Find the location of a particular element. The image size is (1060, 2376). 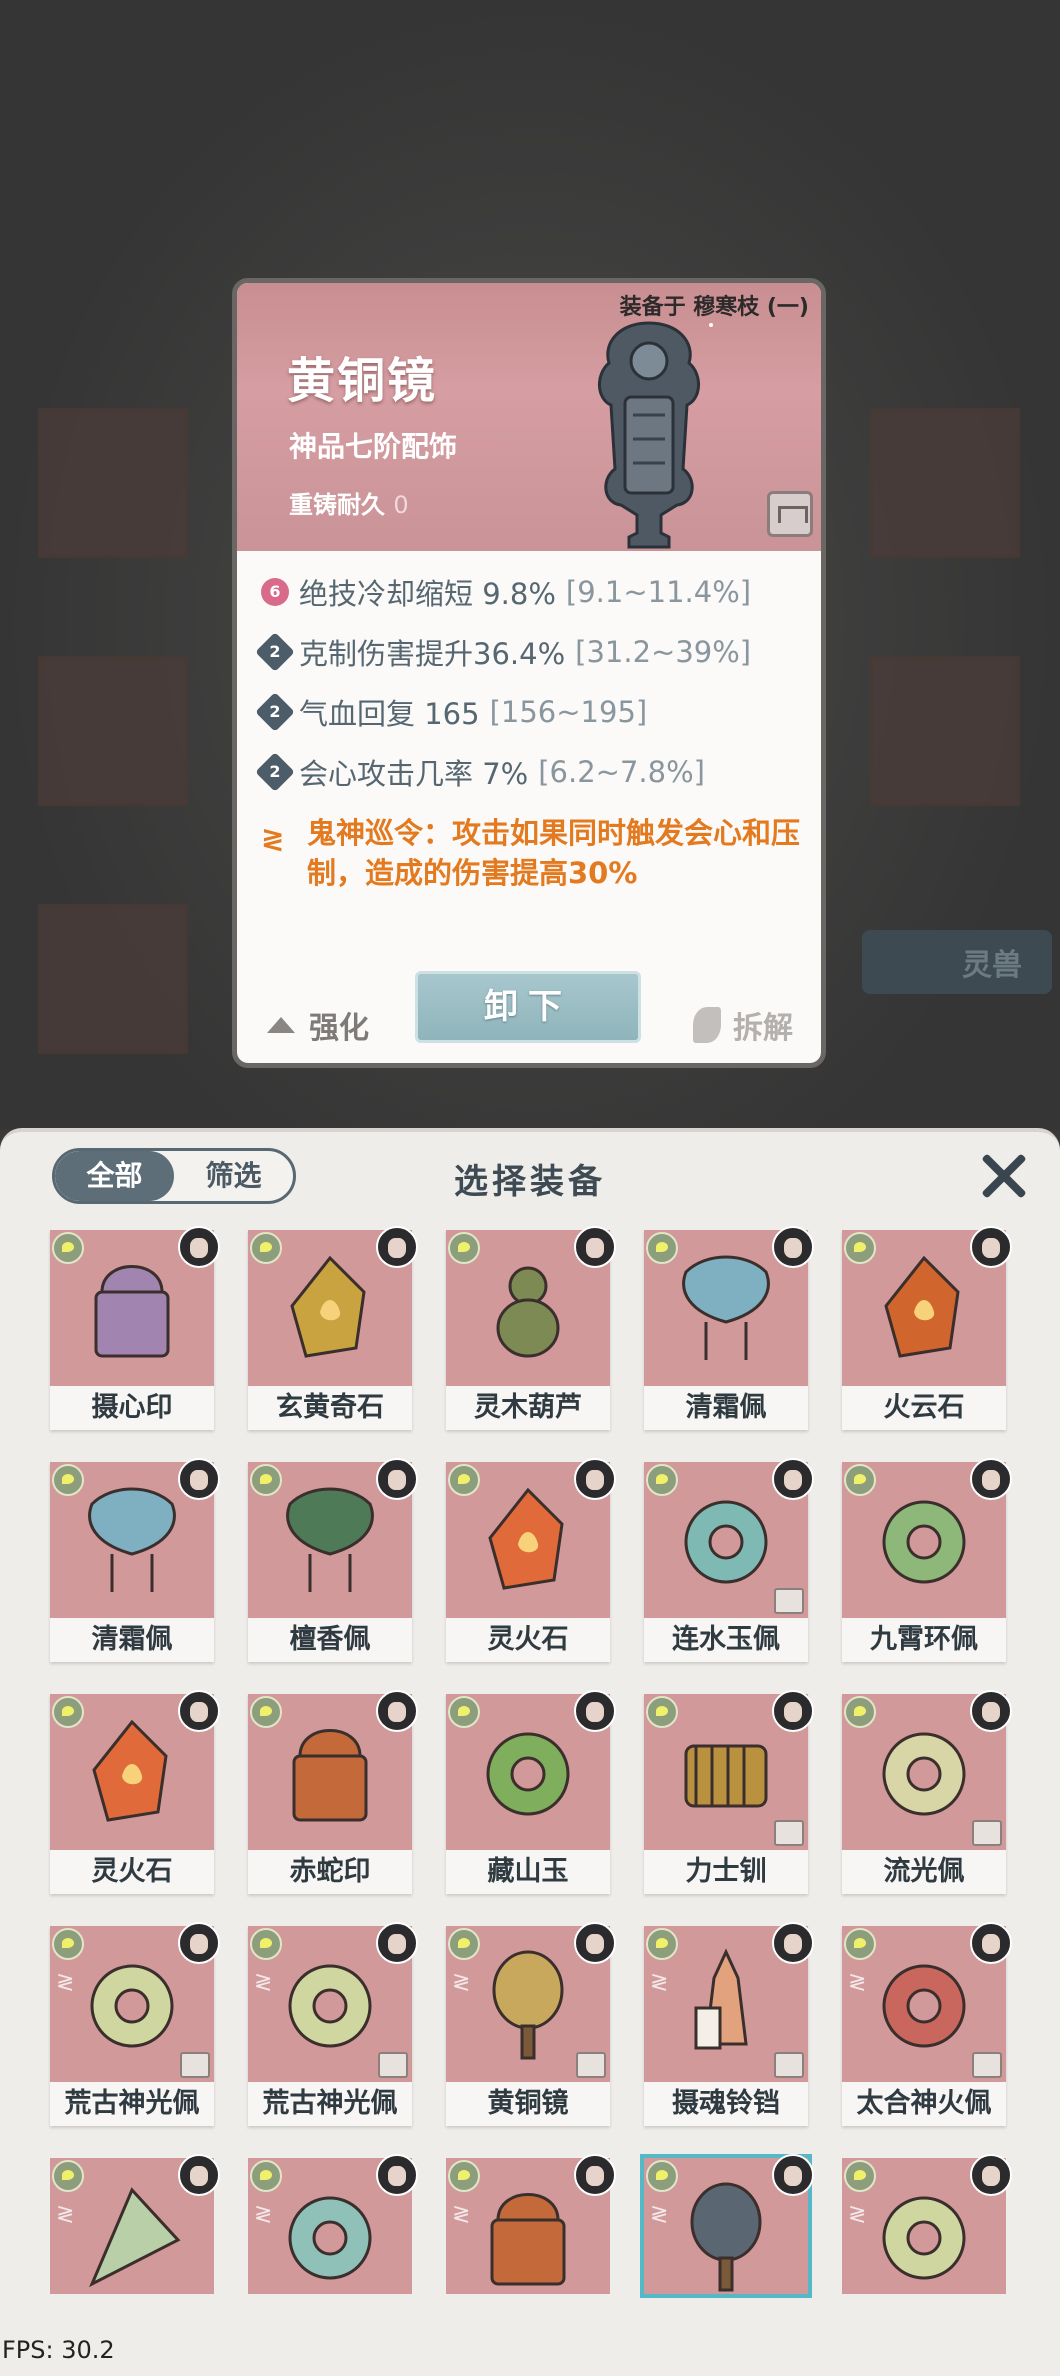

equipment-name: 黄铜镜 is located at coordinates (528, 2104).